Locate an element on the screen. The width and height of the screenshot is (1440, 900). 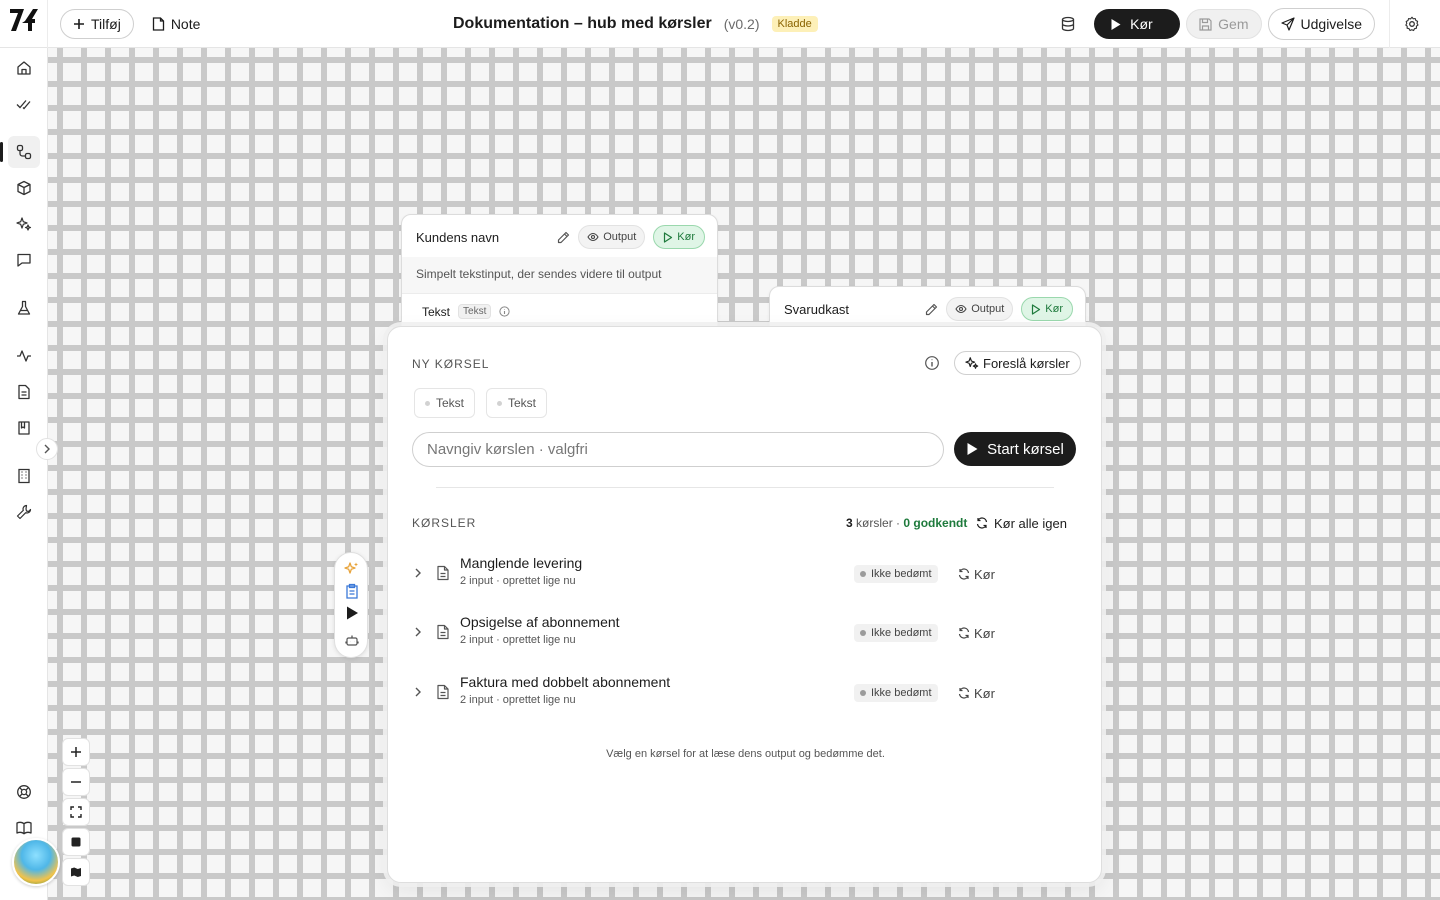
node-toolbar is located at coordinates (351, 605).